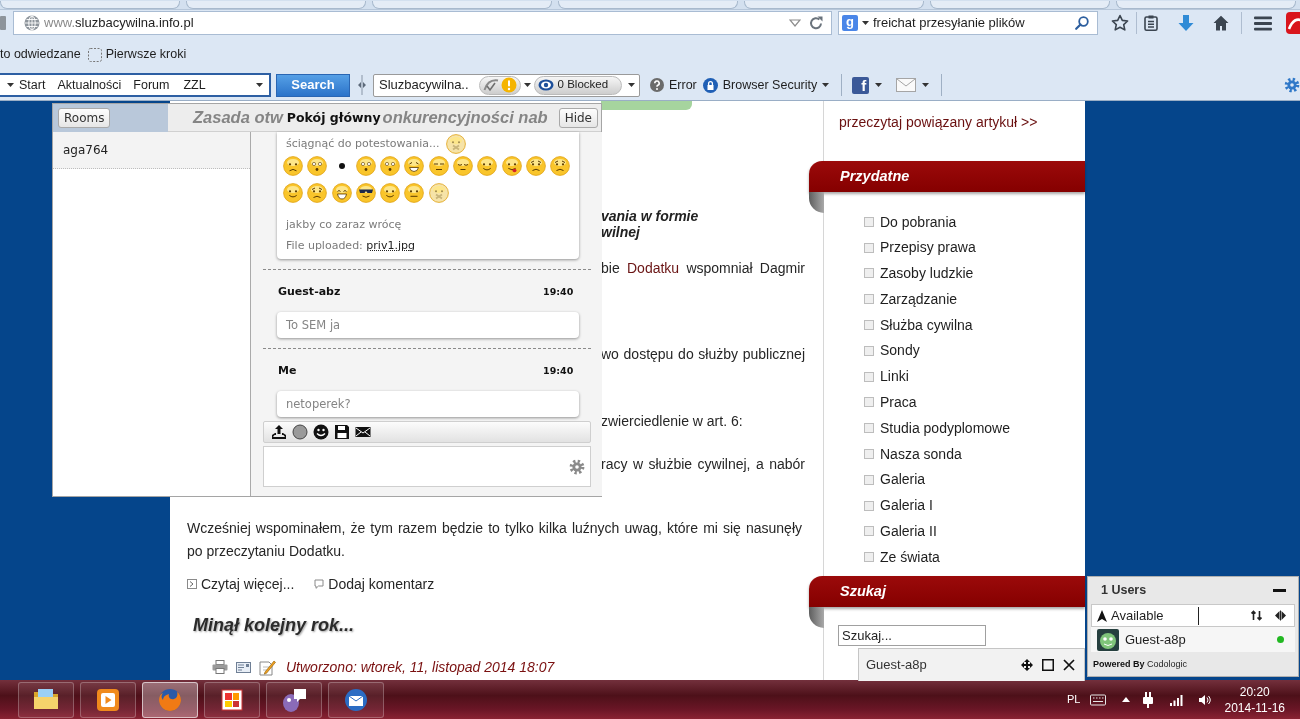  What do you see at coordinates (910, 557) in the screenshot?
I see `sidebar-link: Ze świata` at bounding box center [910, 557].